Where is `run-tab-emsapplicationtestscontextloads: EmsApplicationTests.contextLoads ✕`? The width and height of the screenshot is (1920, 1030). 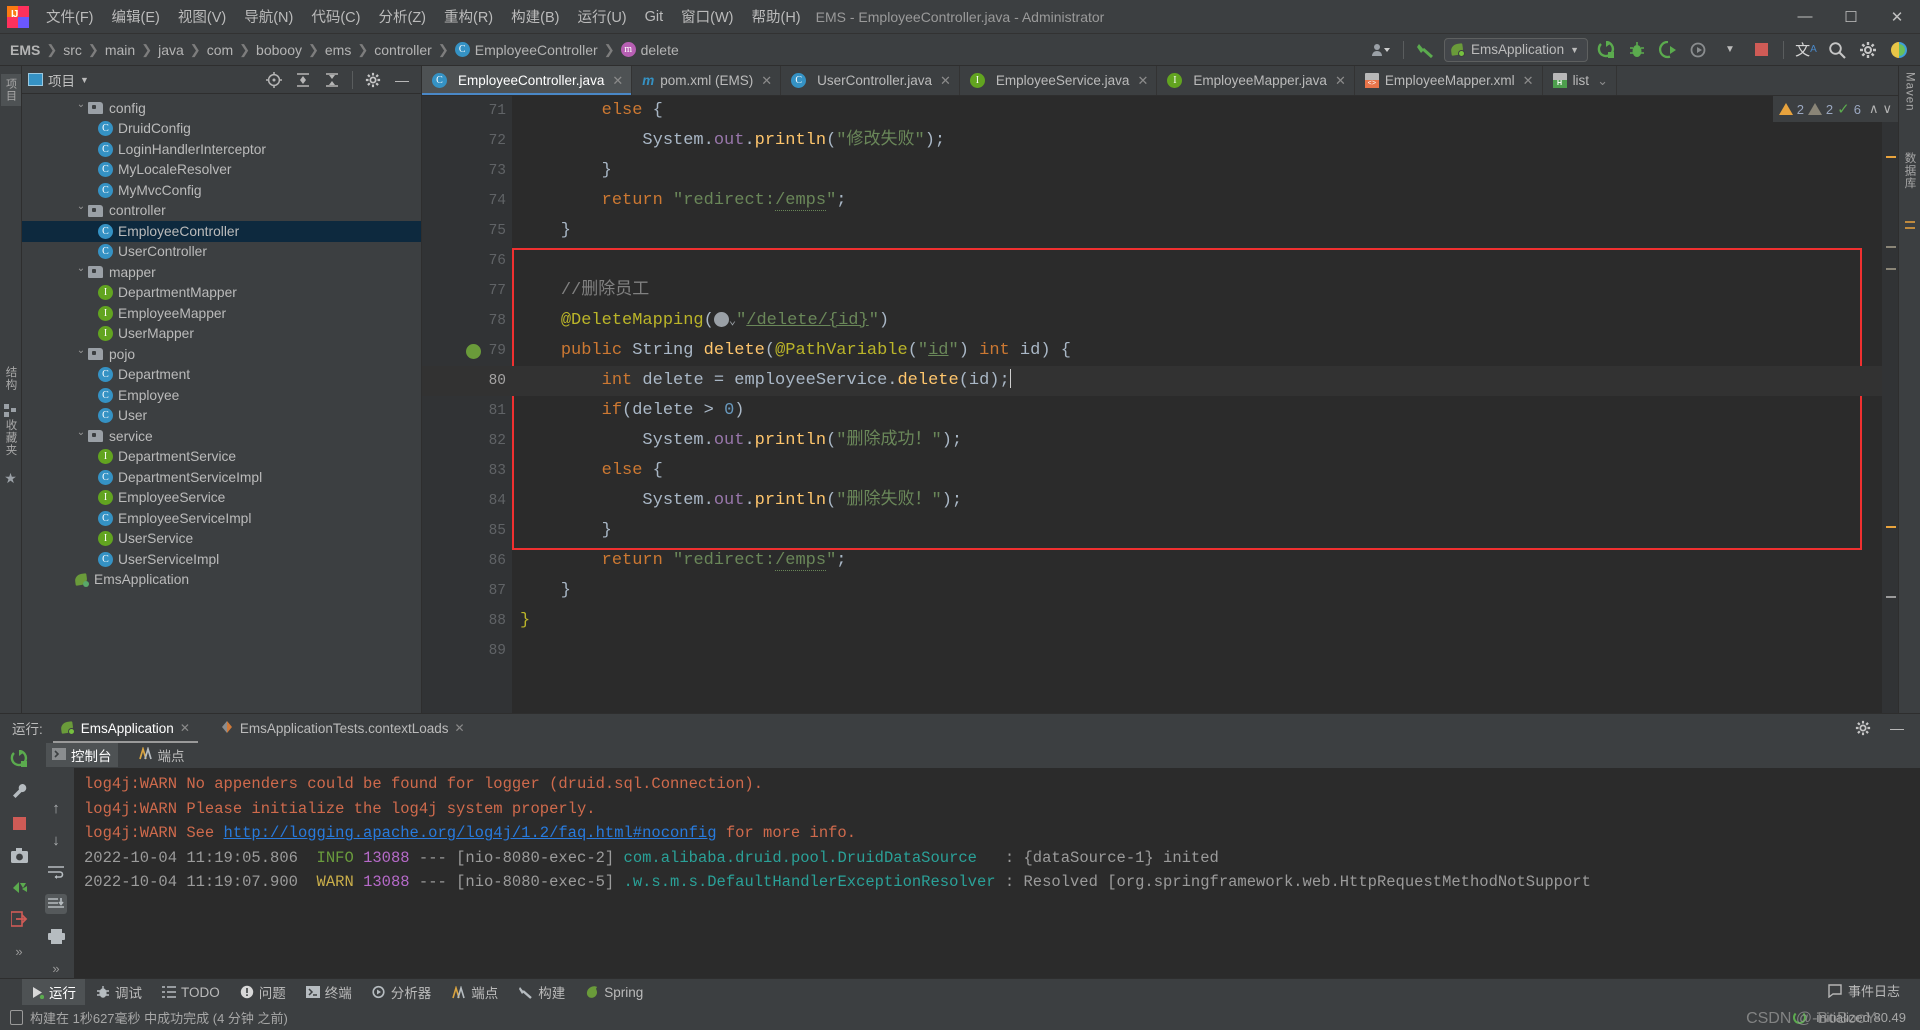
run-tab-emsapplicationtestscontextloads: EmsApplicationTests.contextLoads ✕ is located at coordinates (342, 728).